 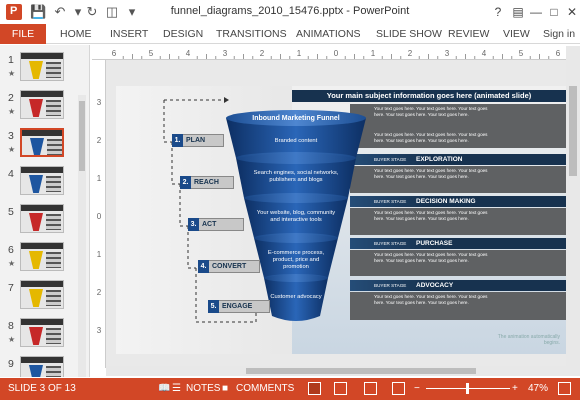 I want to click on slide-number: 9, so click(x=11, y=364).